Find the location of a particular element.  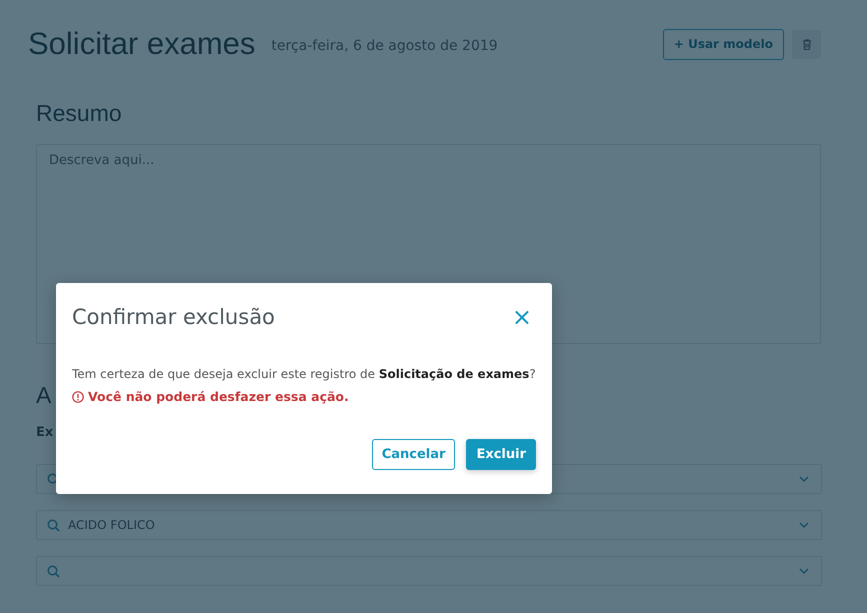

confirm-message: Tem certeza de que deseja excluir este registro de Solicitação de exames? is located at coordinates (304, 374).